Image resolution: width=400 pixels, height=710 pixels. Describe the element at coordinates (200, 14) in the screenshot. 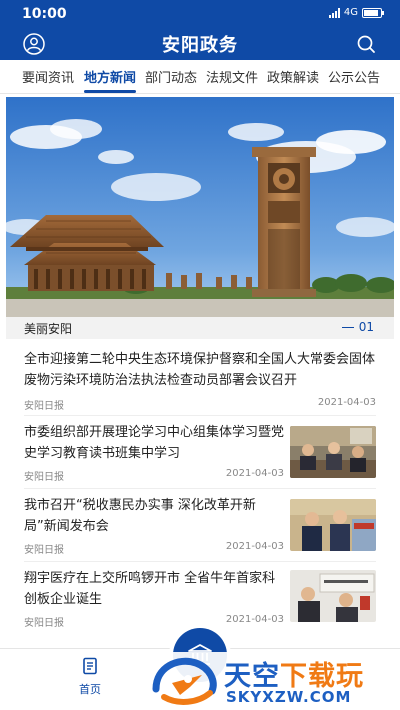

I see `status-bar: 10:00 4G` at that location.